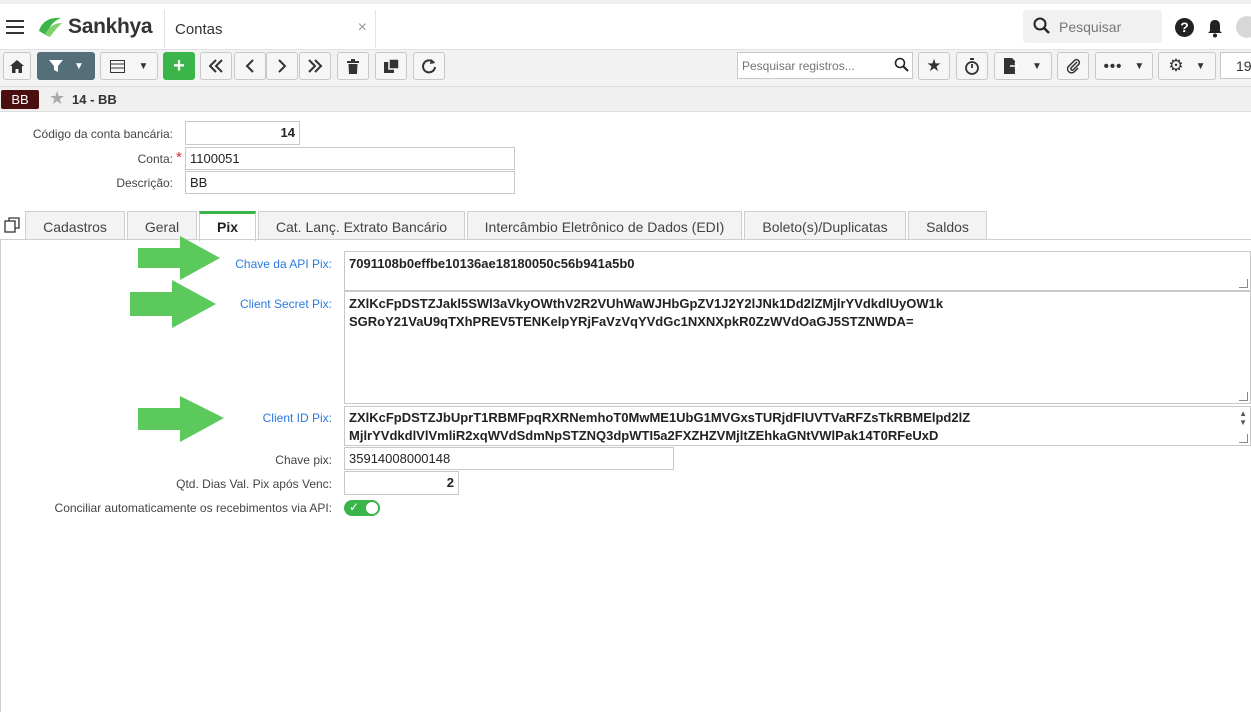 The width and height of the screenshot is (1251, 712). What do you see at coordinates (254, 484) in the screenshot?
I see `qtd-dias-label: Qtd. Dias Val. Pix após Venc:` at bounding box center [254, 484].